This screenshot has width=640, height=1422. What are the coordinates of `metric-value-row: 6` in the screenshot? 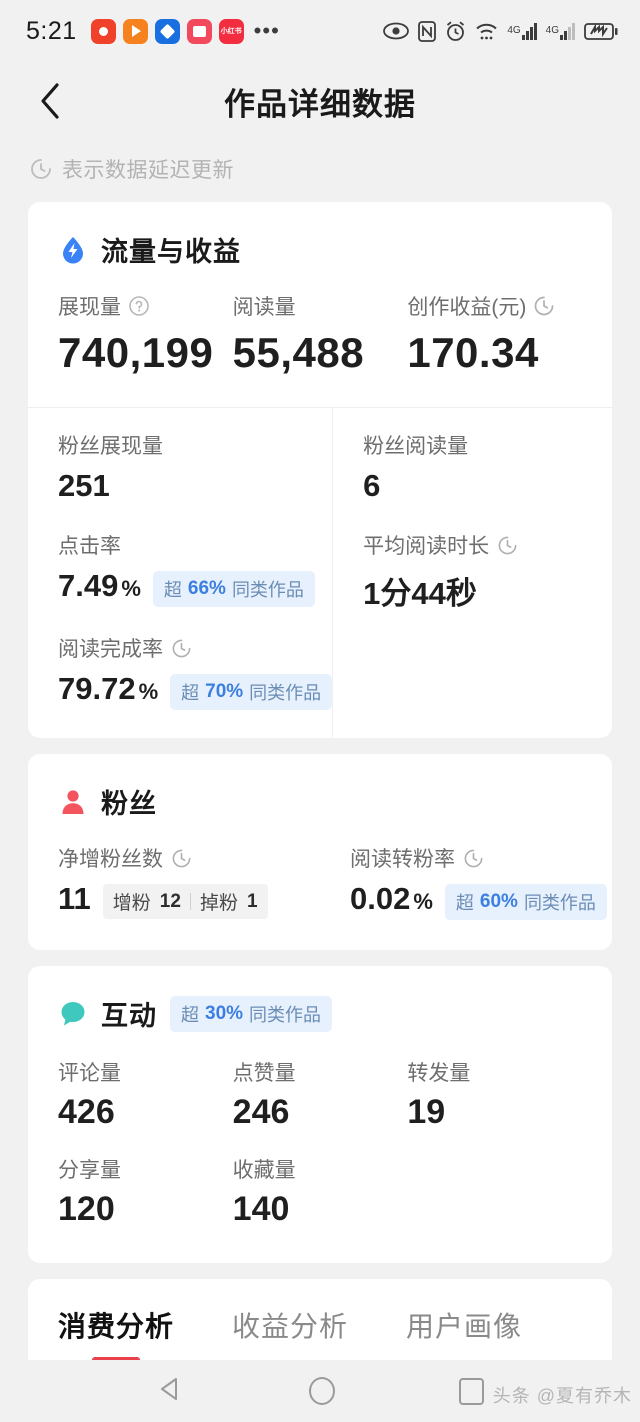 It's located at (487, 486).